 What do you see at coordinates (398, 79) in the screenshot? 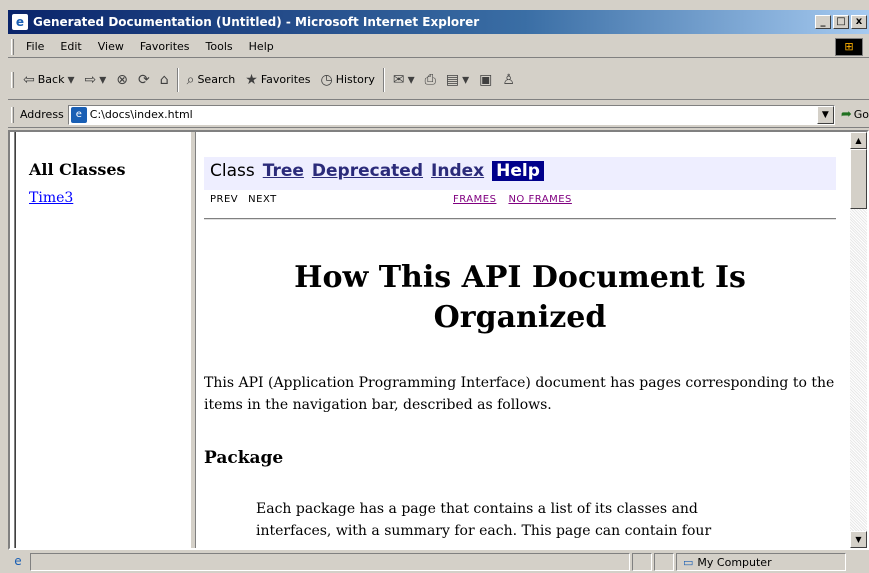
I see `mail-icon: ✉` at bounding box center [398, 79].